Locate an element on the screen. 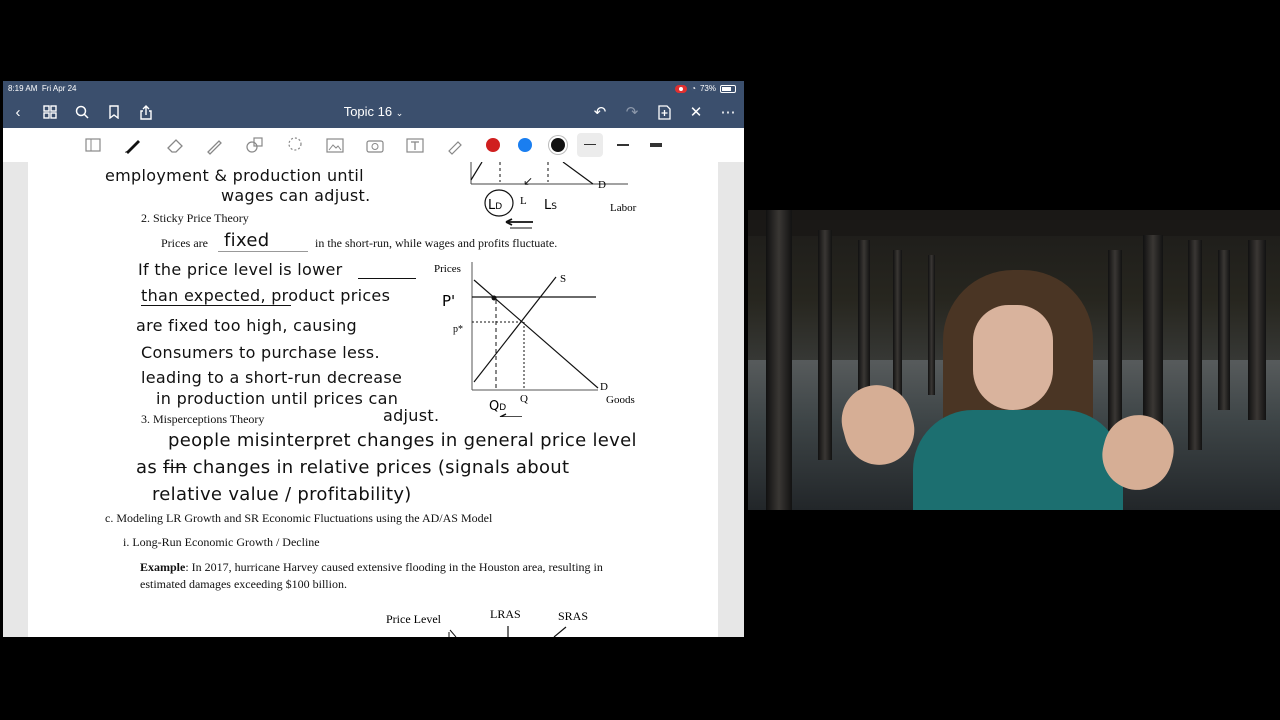 This screenshot has width=1280, height=720. status-time: 8:19 AM Fri Apr 24 is located at coordinates (42, 88).